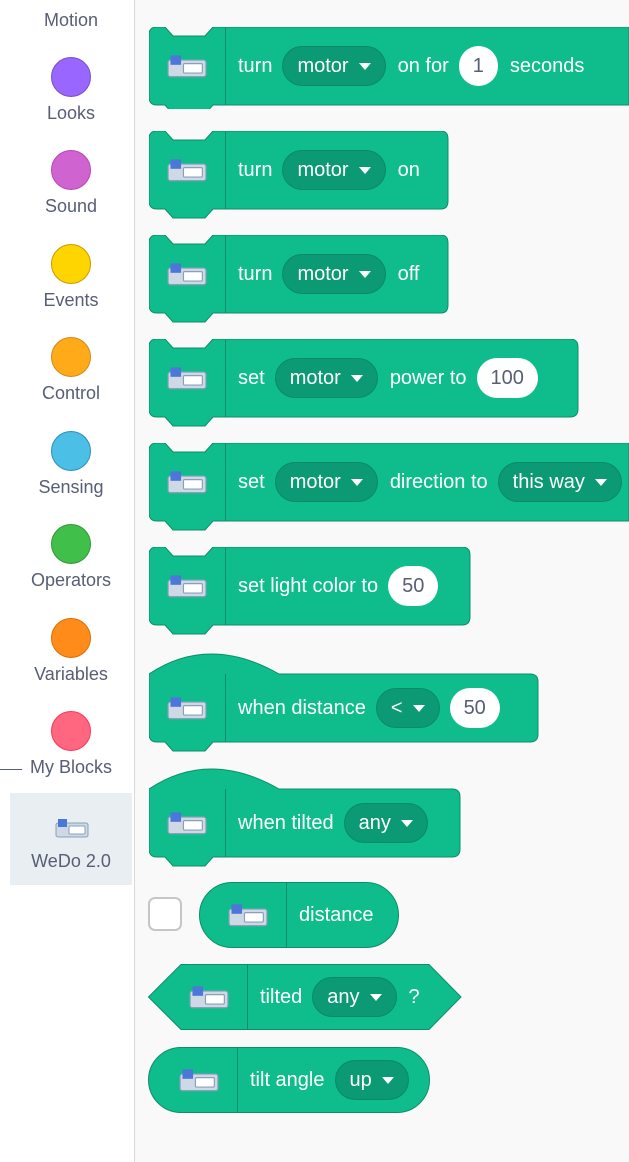 Image resolution: width=629 pixels, height=1162 pixels. I want to click on category-label-sensing: Sensing, so click(71, 487).